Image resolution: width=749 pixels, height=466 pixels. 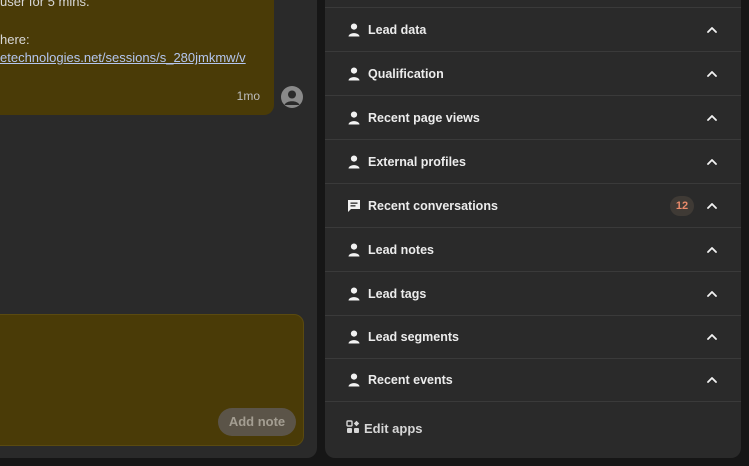 I want to click on person-avatar-icon, so click(x=292, y=97).